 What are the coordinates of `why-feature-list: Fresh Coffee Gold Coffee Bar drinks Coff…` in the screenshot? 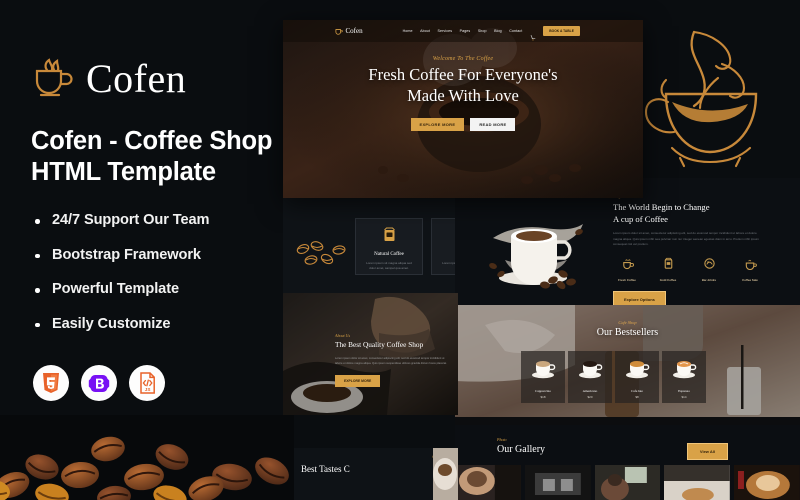 It's located at (699, 269).